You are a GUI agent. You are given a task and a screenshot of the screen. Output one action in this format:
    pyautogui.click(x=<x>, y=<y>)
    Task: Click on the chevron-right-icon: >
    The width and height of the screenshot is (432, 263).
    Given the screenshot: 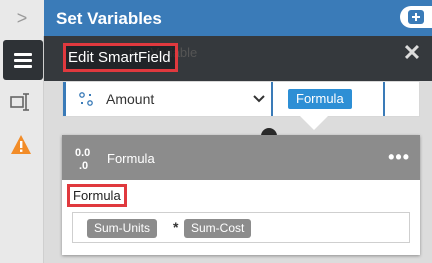 What is the action you would take?
    pyautogui.click(x=22, y=17)
    